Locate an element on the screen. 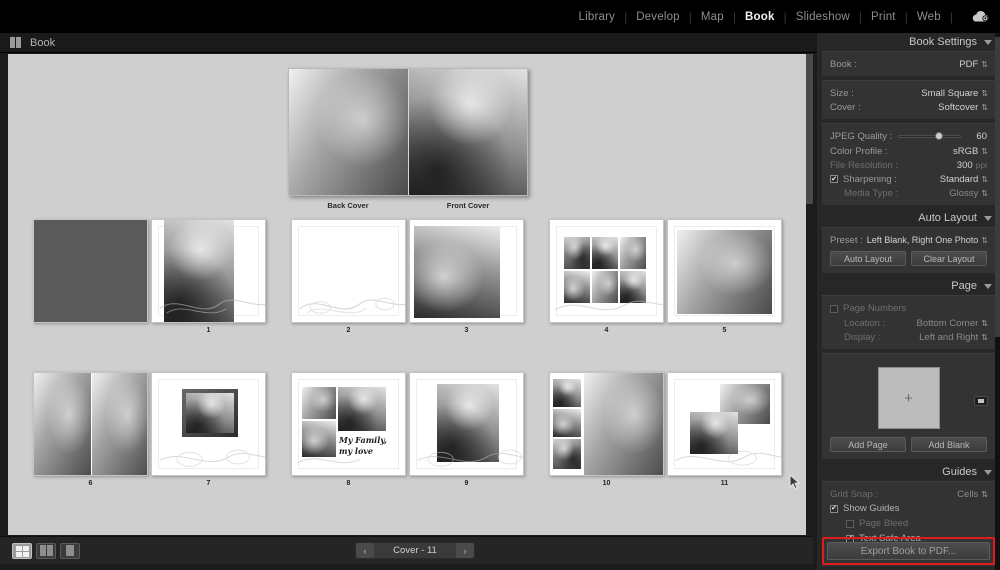 Image resolution: width=1000 pixels, height=570 pixels. jpeg-quality-slider-knob is located at coordinates (938, 136).